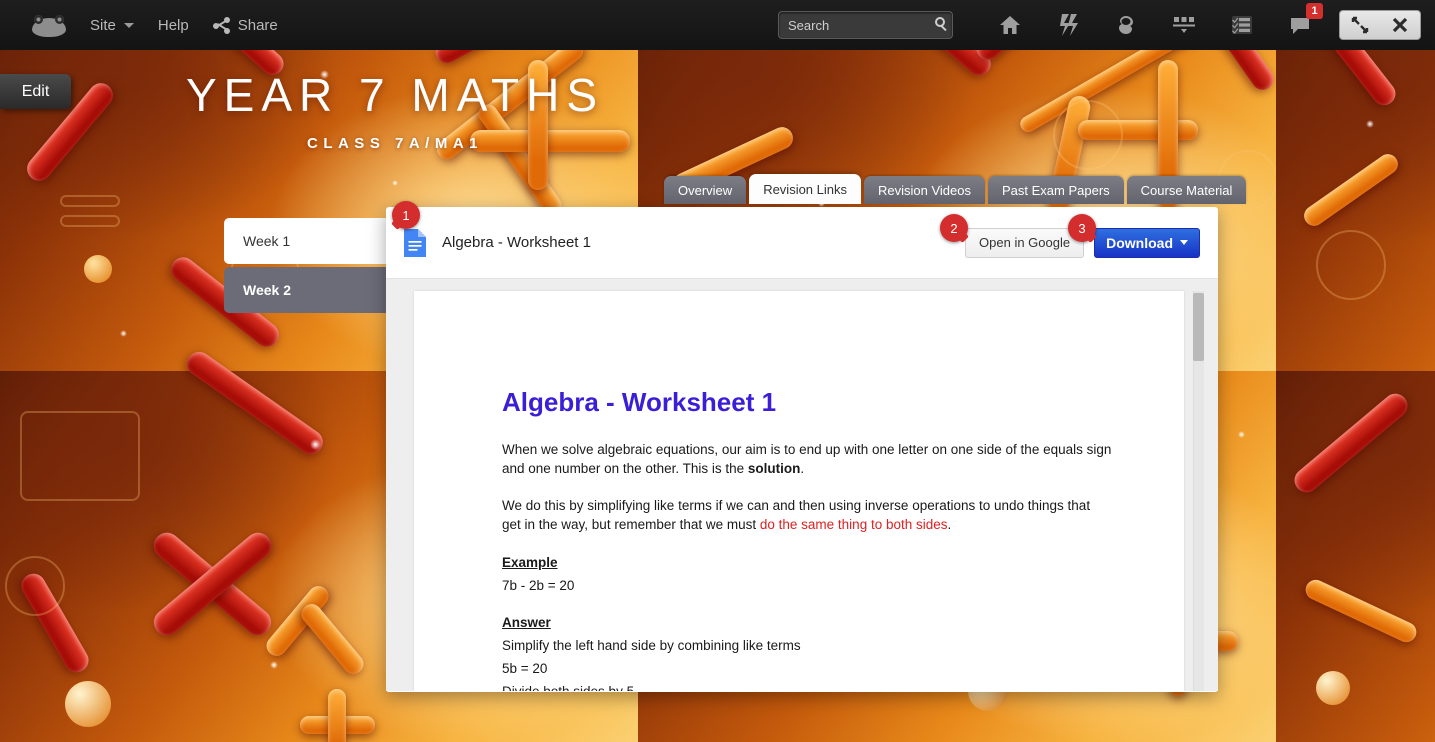 The image size is (1435, 742). What do you see at coordinates (516, 242) in the screenshot?
I see `document-title: Algebra - Worksheet 1` at bounding box center [516, 242].